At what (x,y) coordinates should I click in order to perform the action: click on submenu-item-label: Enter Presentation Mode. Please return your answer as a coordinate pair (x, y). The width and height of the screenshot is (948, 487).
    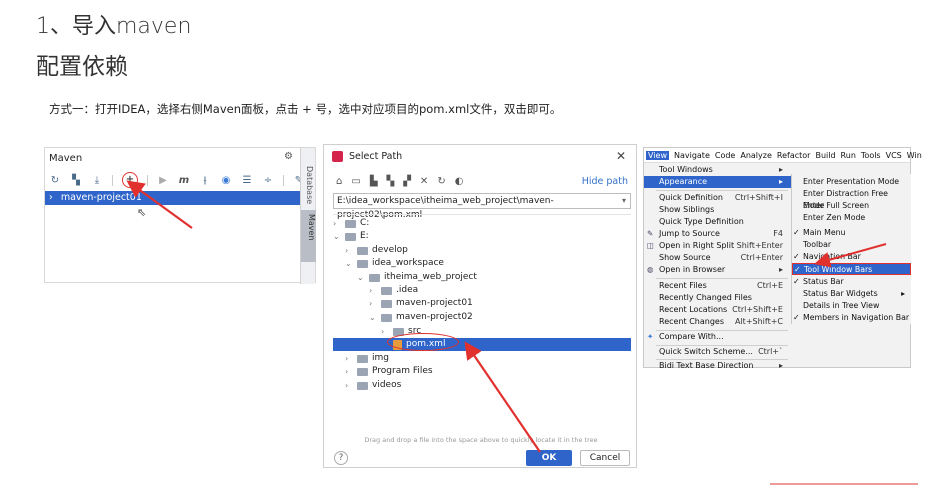
    Looking at the image, I should click on (851, 181).